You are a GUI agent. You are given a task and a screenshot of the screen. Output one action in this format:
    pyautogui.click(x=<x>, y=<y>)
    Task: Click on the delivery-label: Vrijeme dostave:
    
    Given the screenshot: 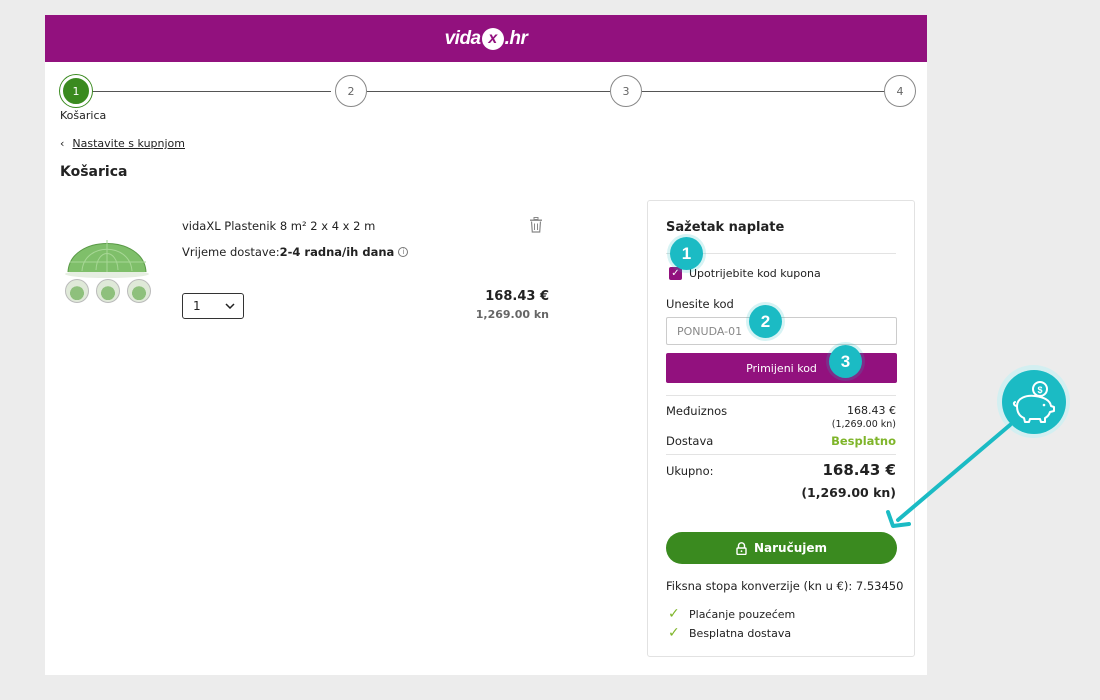 What is the action you would take?
    pyautogui.click(x=231, y=252)
    